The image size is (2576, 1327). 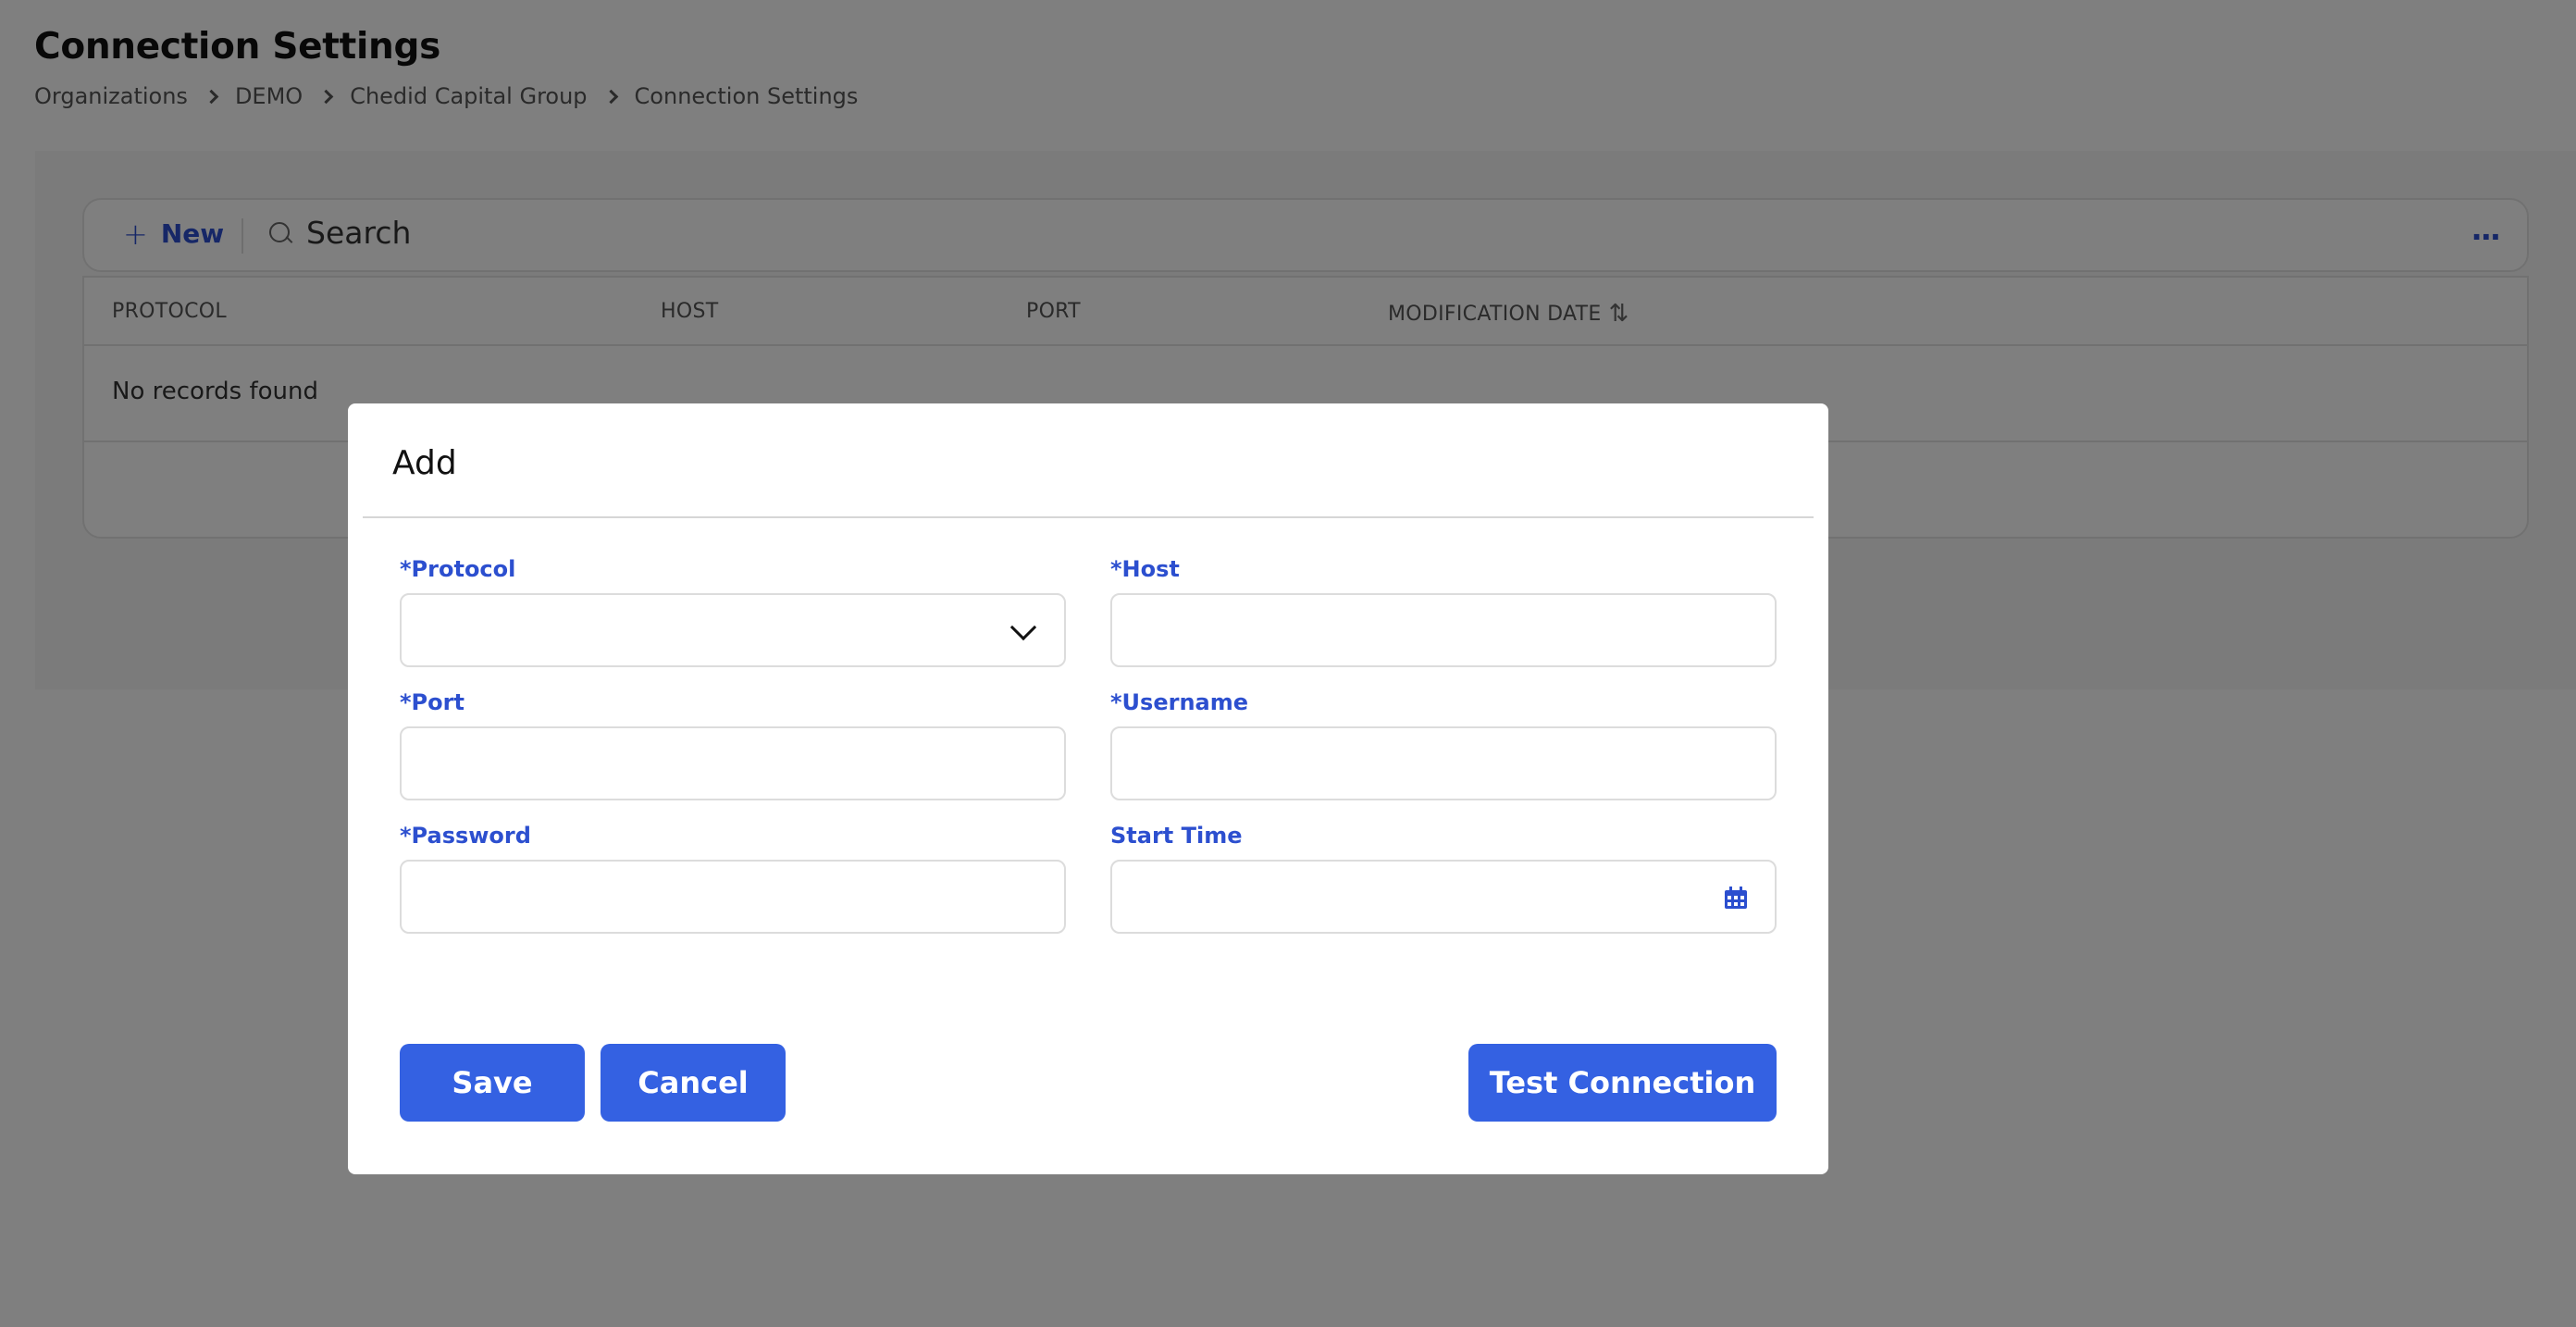 What do you see at coordinates (458, 569) in the screenshot?
I see `protocol-label: *Protocol` at bounding box center [458, 569].